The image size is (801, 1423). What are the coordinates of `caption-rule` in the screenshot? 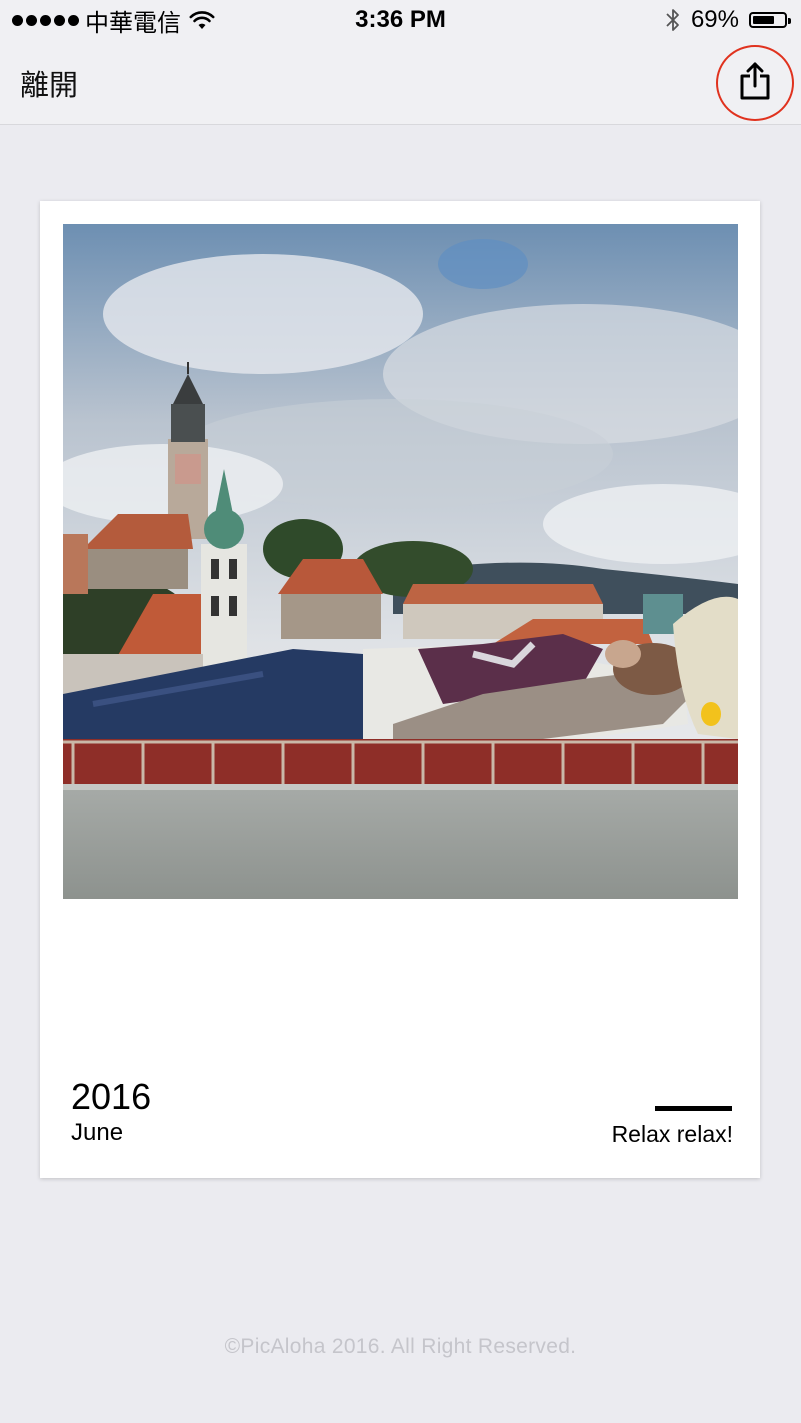 It's located at (693, 1108).